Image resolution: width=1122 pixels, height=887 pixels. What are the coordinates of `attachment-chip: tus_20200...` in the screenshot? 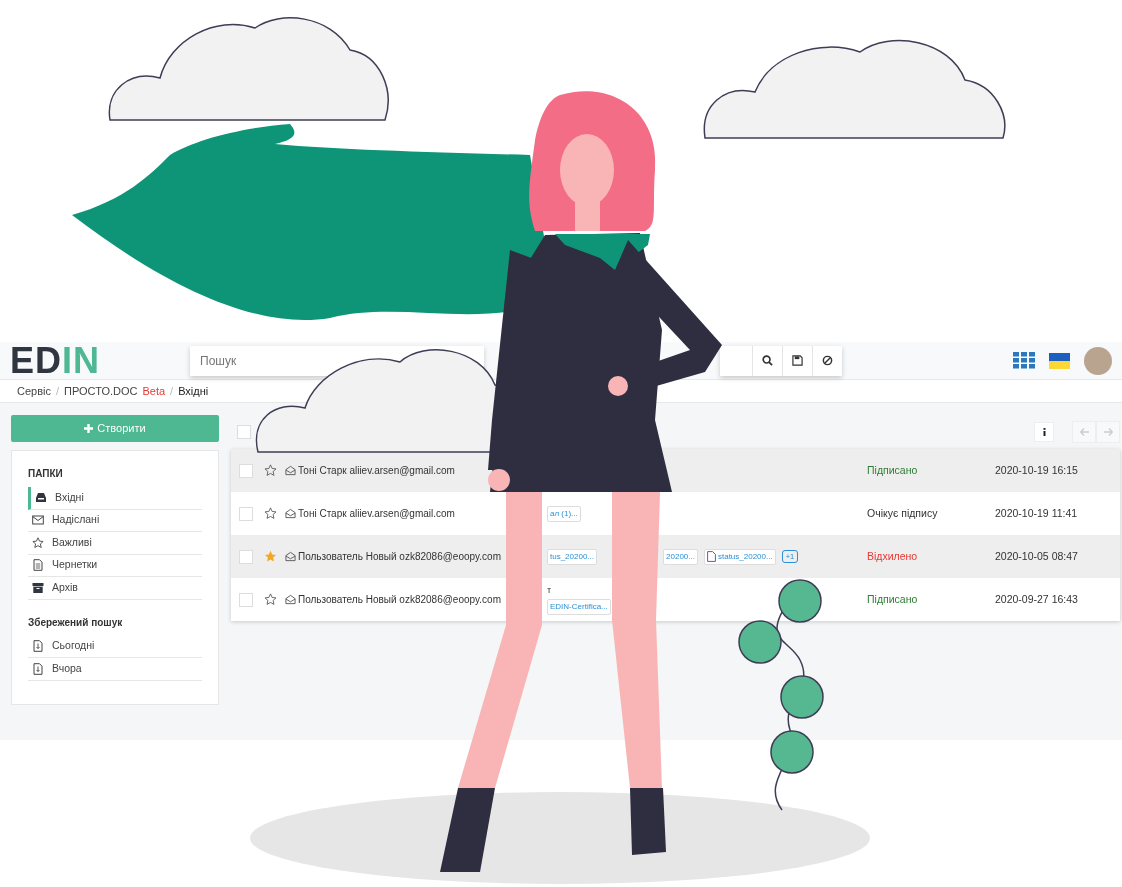 It's located at (572, 556).